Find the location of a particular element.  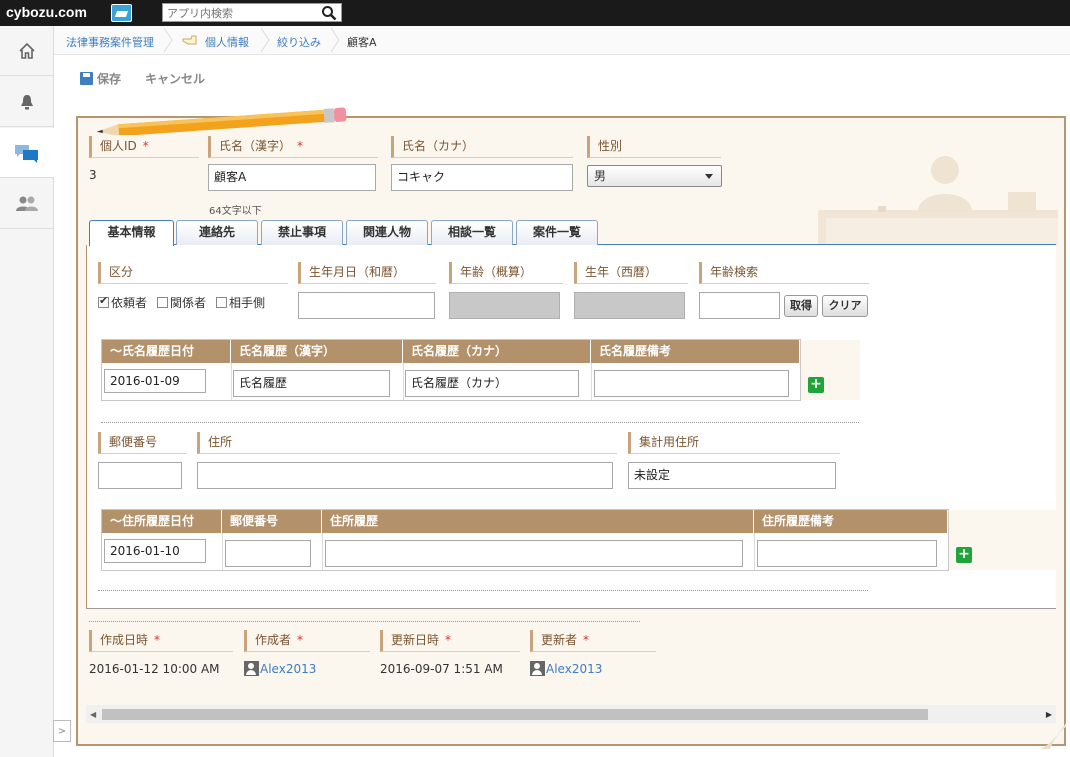

people-icon is located at coordinates (27, 203).